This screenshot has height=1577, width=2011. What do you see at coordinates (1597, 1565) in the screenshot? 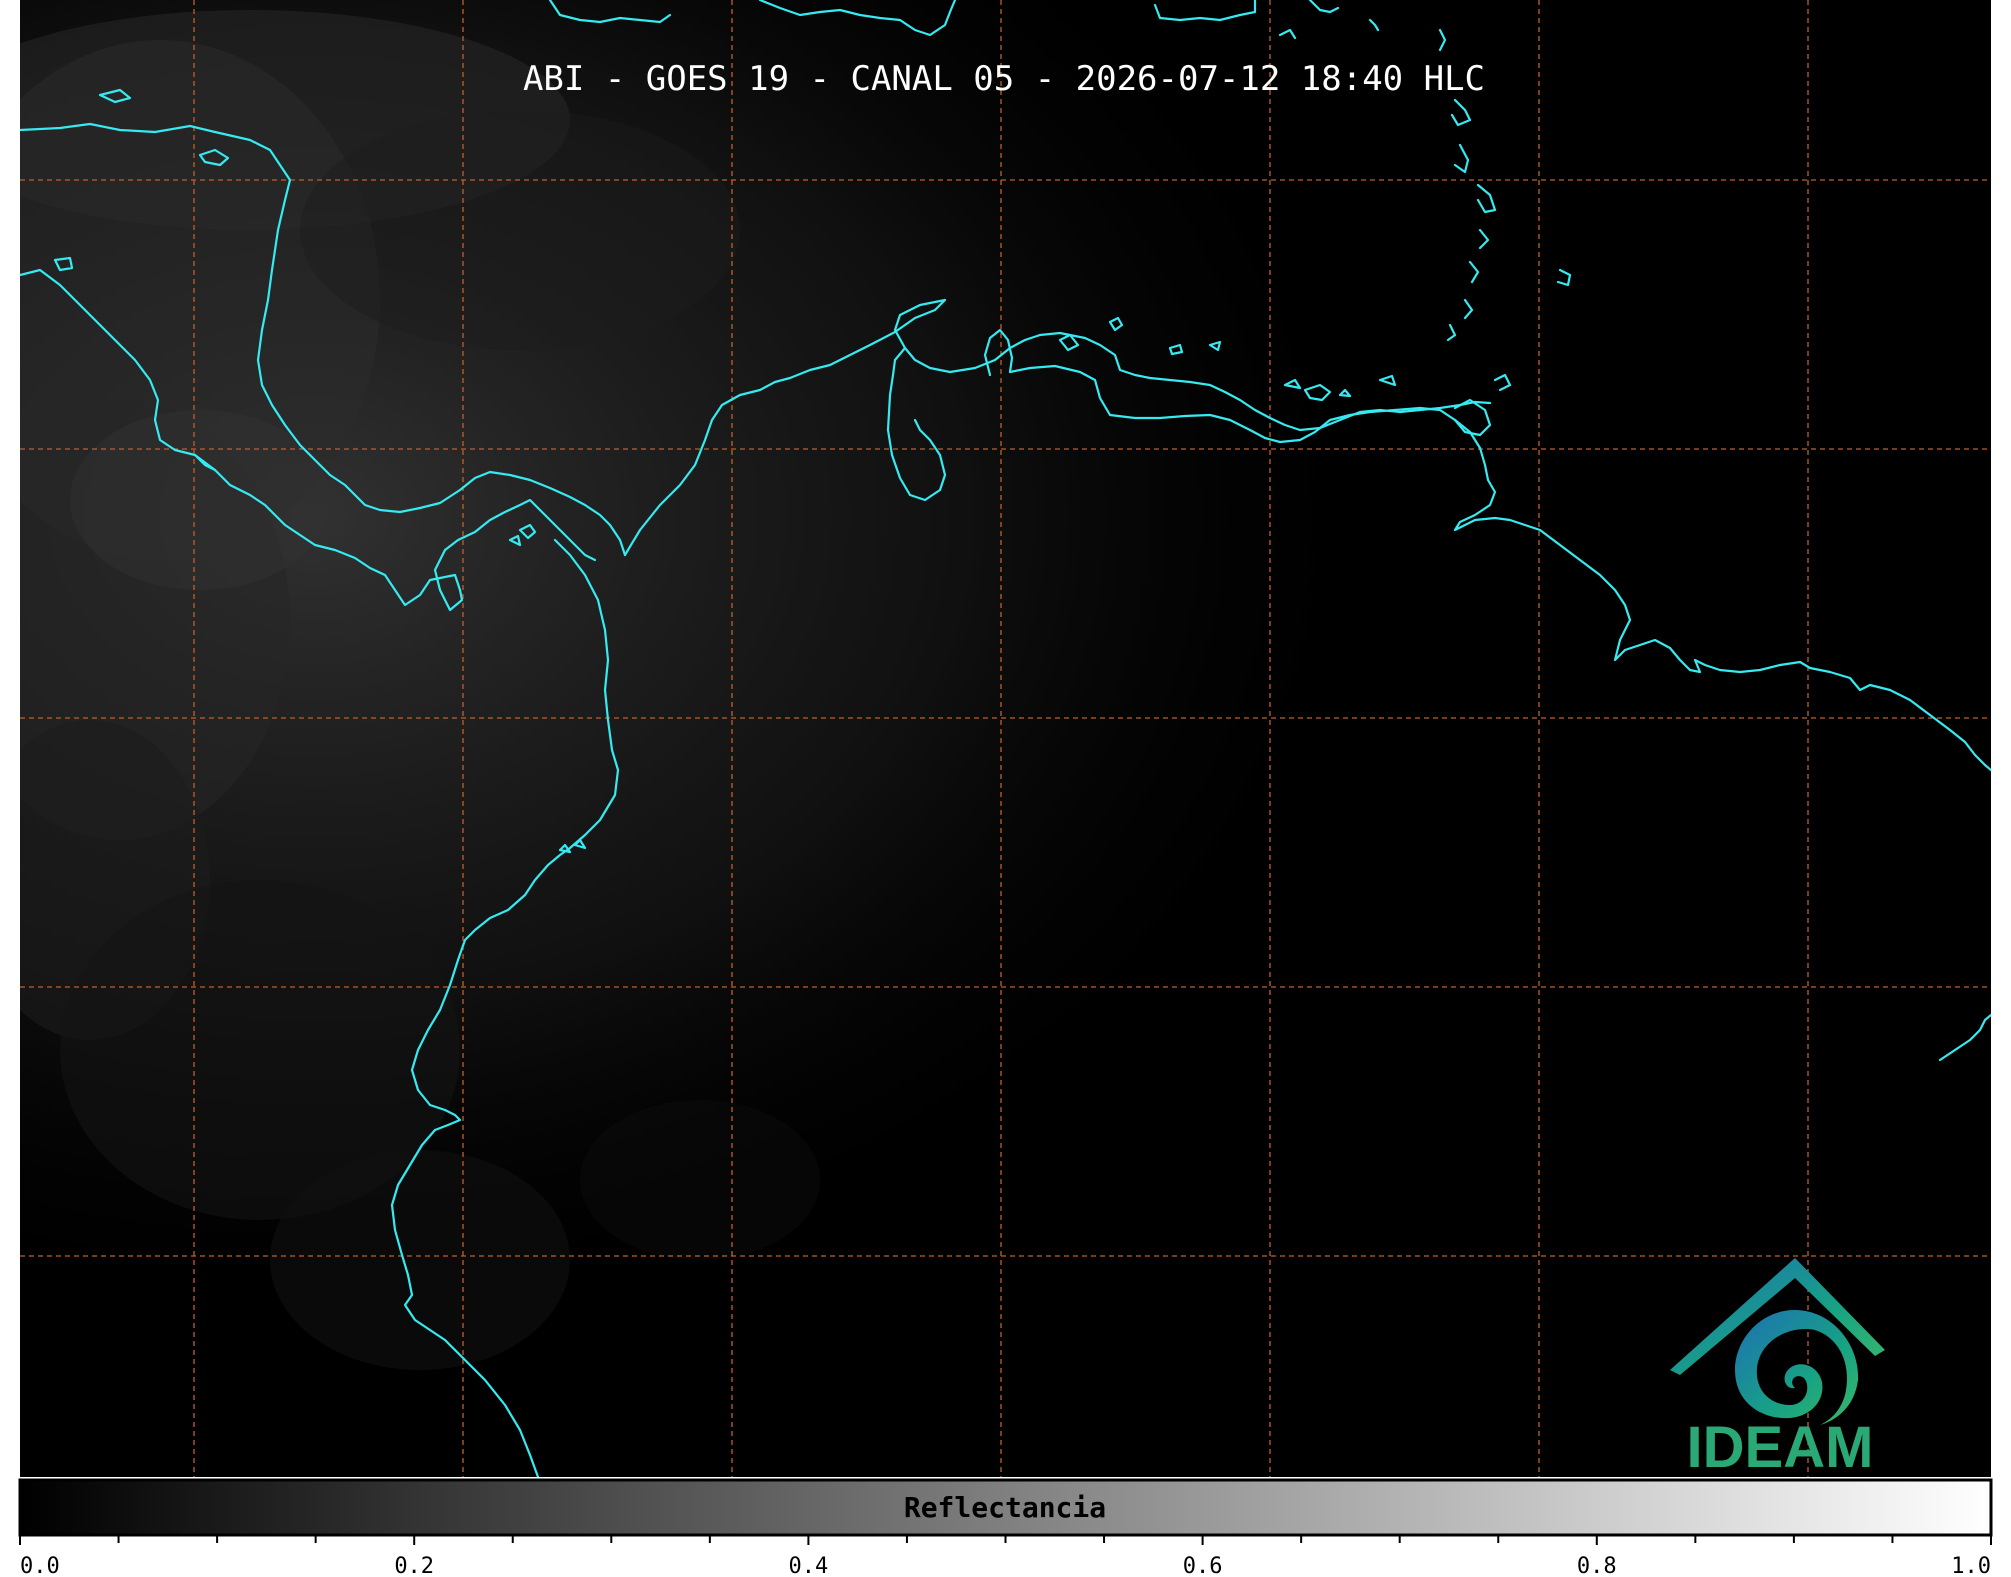
I see `colorbar-tick-label: 0.8` at bounding box center [1597, 1565].